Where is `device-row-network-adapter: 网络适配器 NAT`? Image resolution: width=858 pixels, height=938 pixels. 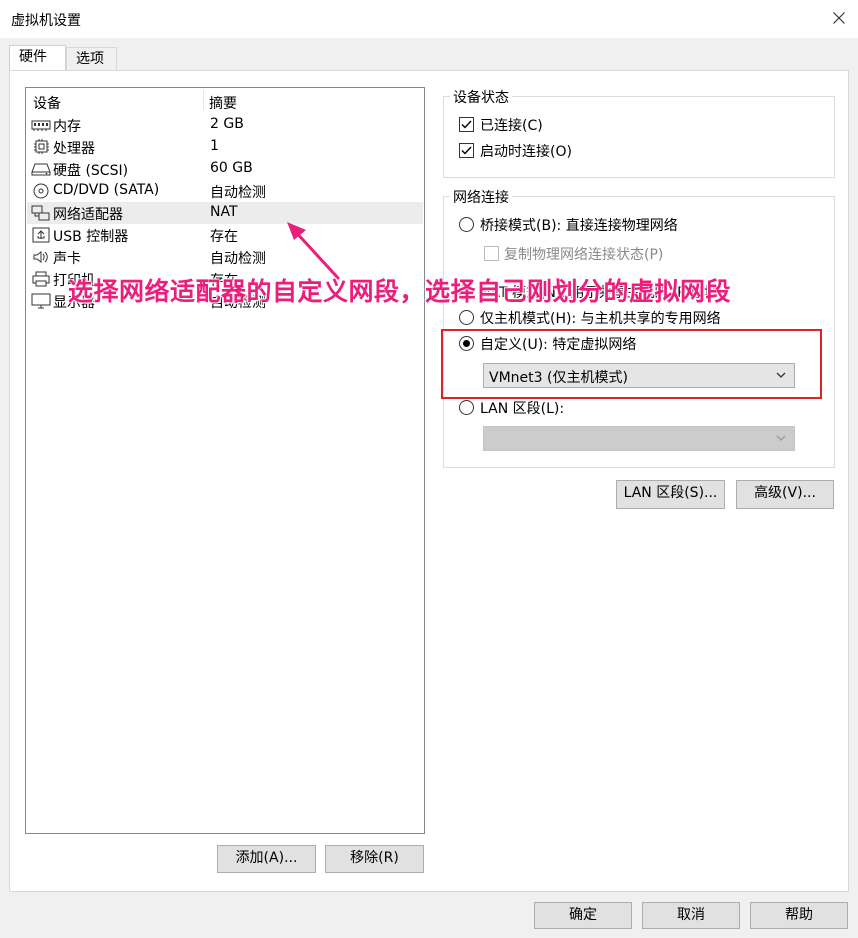
device-row-network-adapter: 网络适配器 NAT is located at coordinates (225, 213).